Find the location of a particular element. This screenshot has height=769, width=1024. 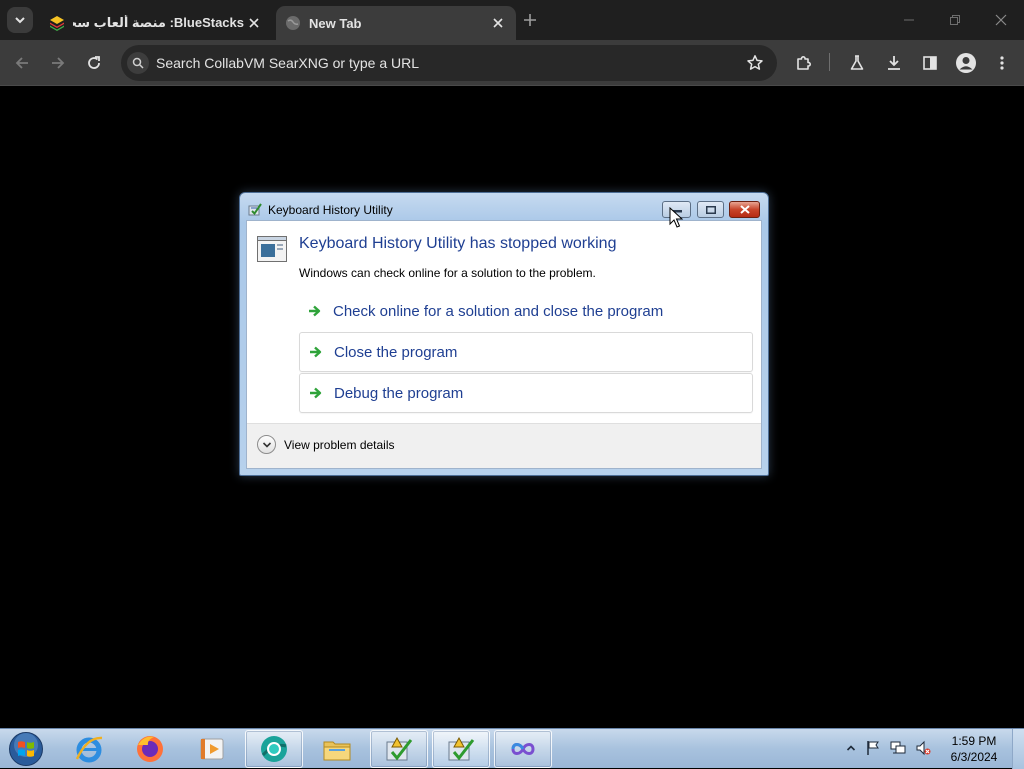

address-bar: Search CollabVM SearXNG or type a URL is located at coordinates (449, 63).